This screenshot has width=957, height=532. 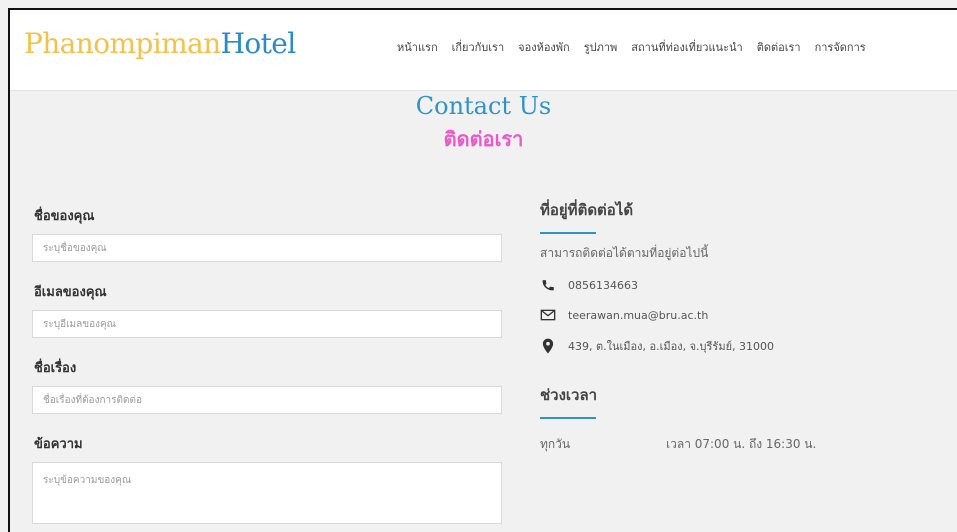 I want to click on time-heading: ช่วงเวลา, so click(x=569, y=395).